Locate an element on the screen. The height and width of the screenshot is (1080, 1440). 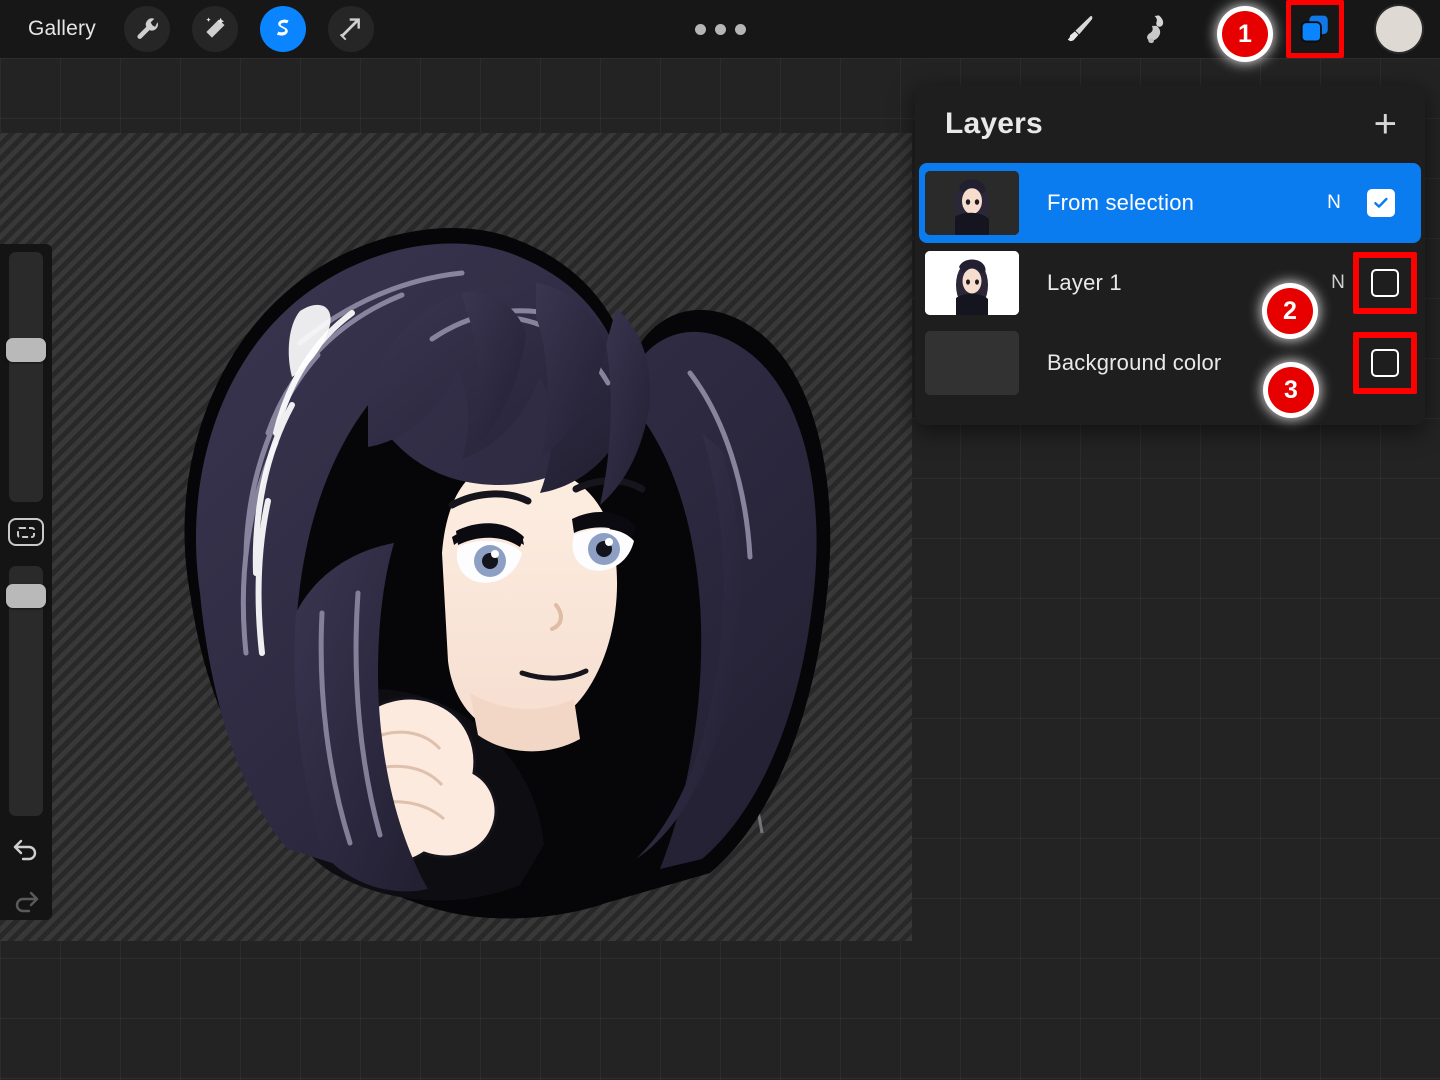
gallery-button: Gallery is located at coordinates (62, 29).